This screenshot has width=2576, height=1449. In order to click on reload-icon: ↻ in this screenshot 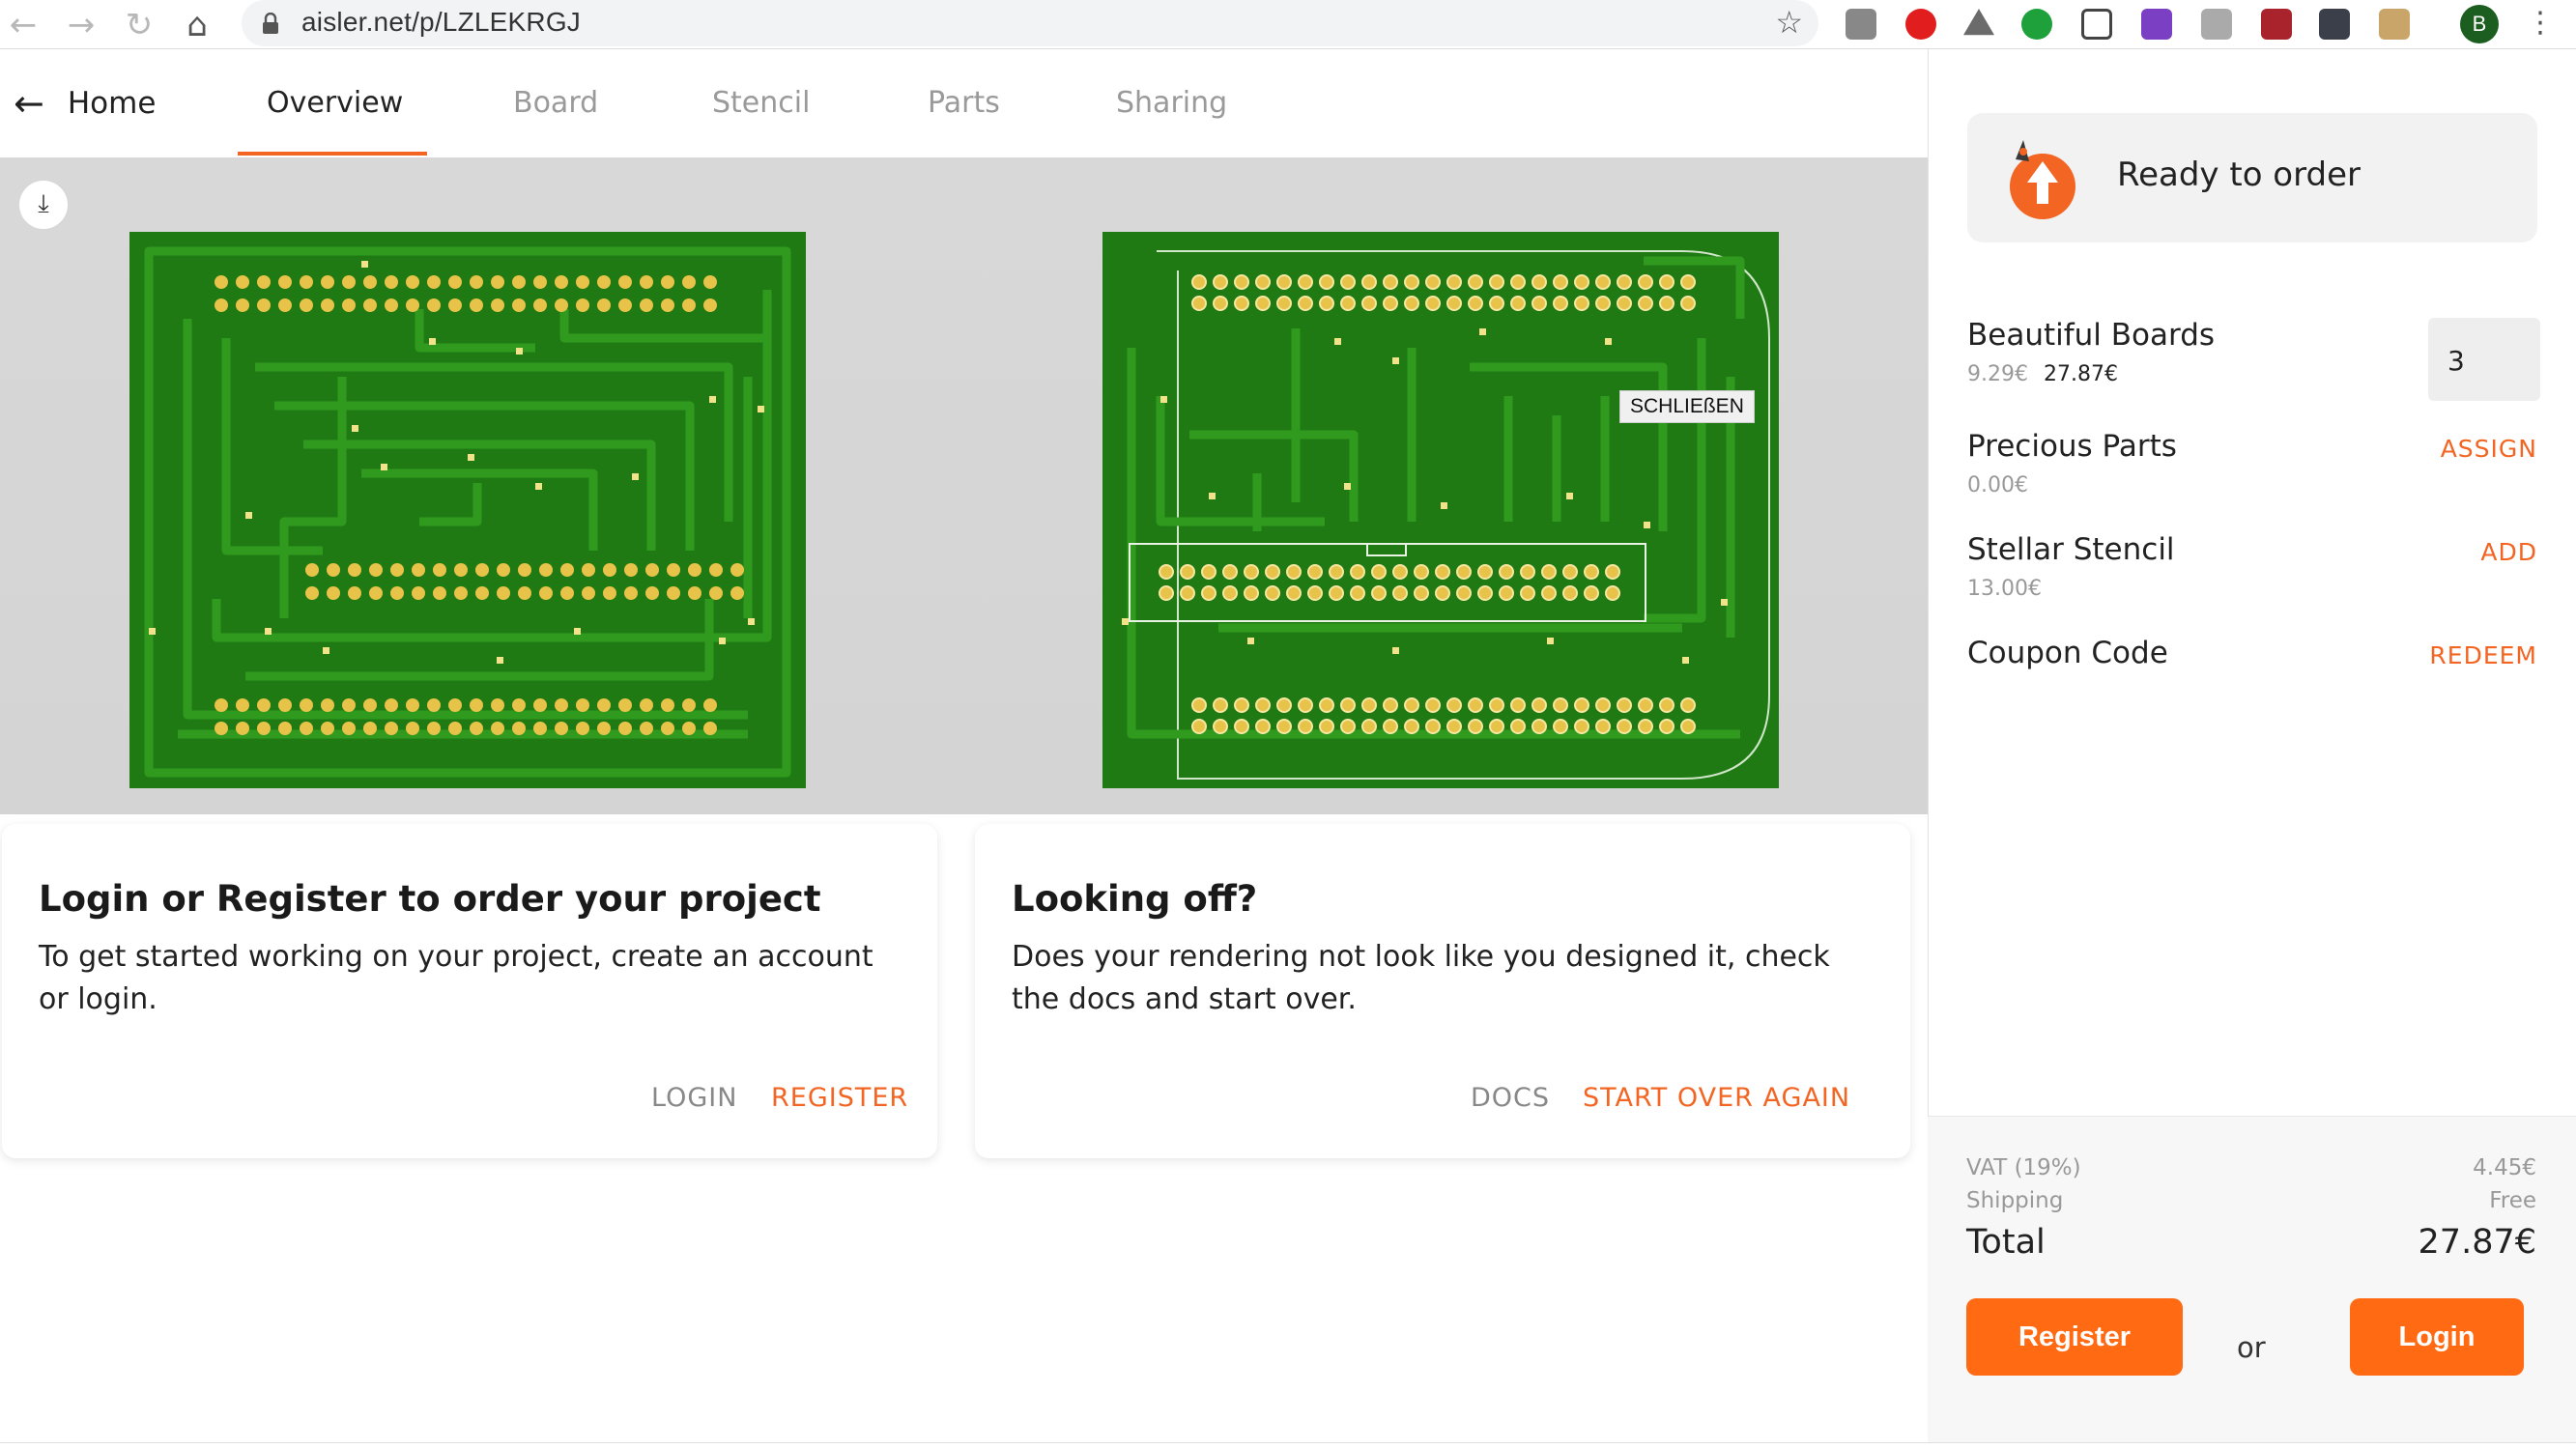, I will do `click(139, 25)`.